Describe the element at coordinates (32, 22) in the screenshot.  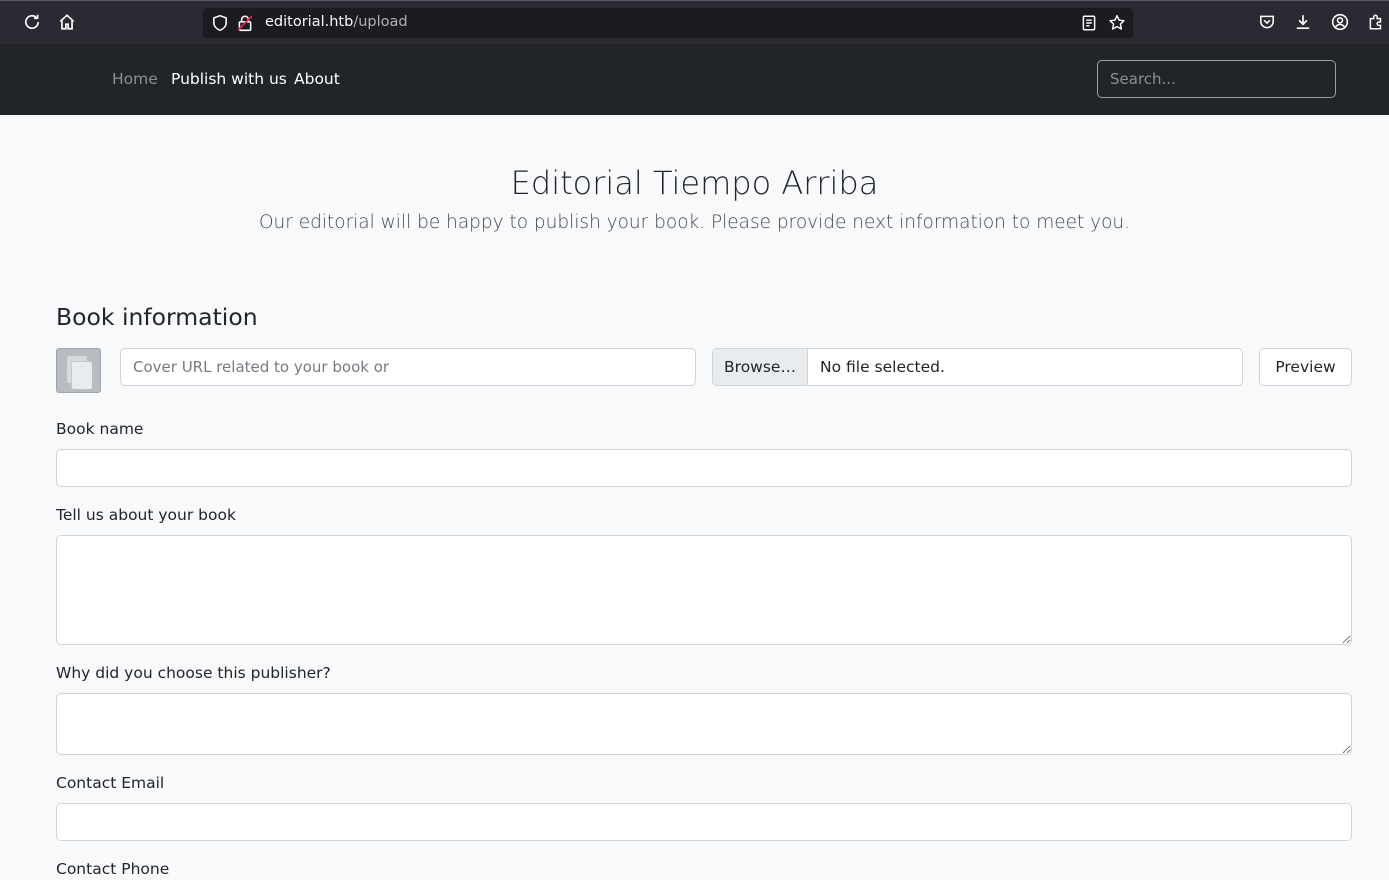
I see `reload-icon` at that location.